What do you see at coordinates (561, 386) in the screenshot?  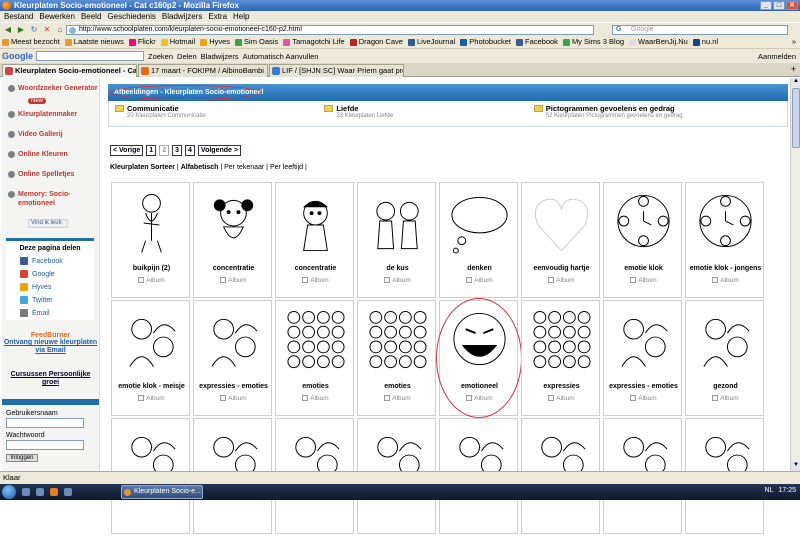 I see `card-title: expressies` at bounding box center [561, 386].